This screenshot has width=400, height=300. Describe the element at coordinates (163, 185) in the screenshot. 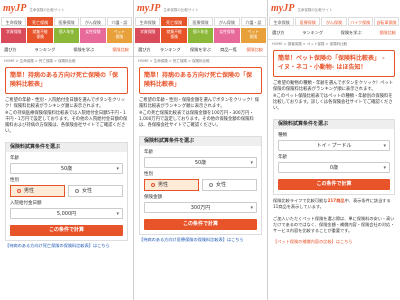

I see `radio-option-label: 男性` at that location.